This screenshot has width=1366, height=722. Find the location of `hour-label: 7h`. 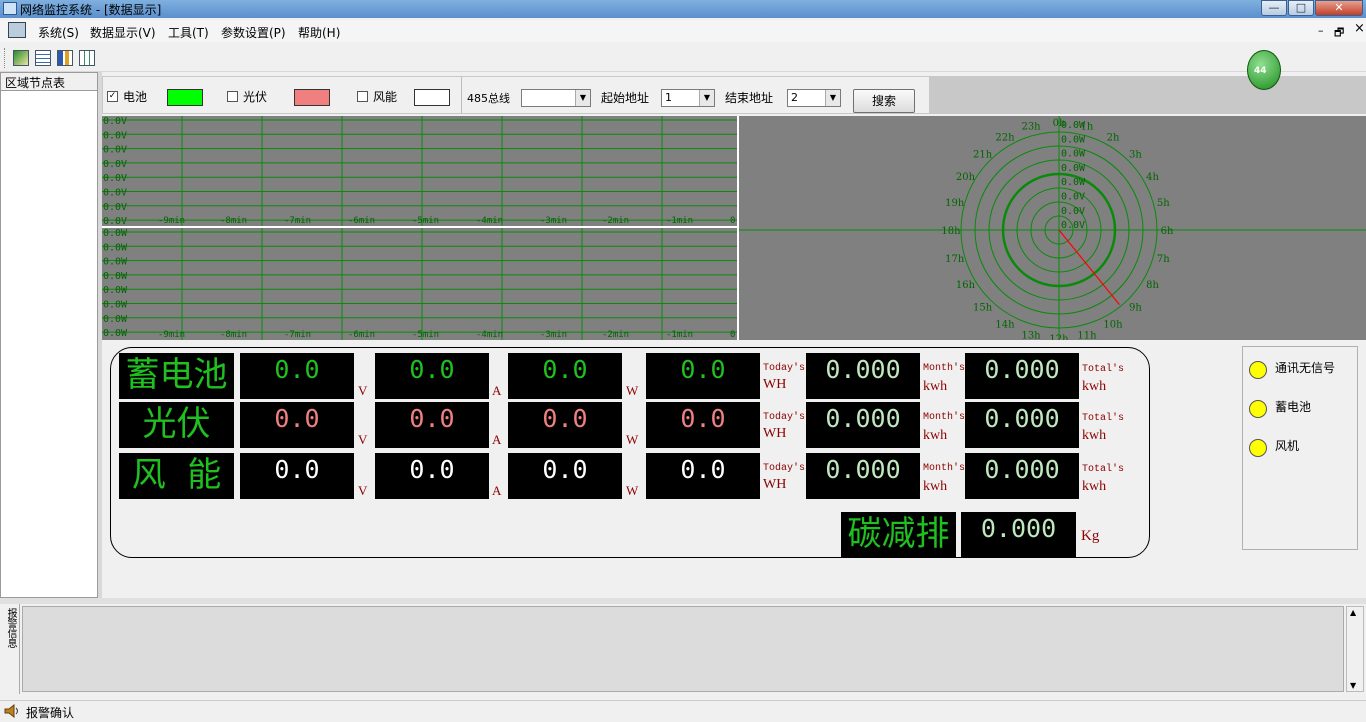

hour-label: 7h is located at coordinates (1163, 259).